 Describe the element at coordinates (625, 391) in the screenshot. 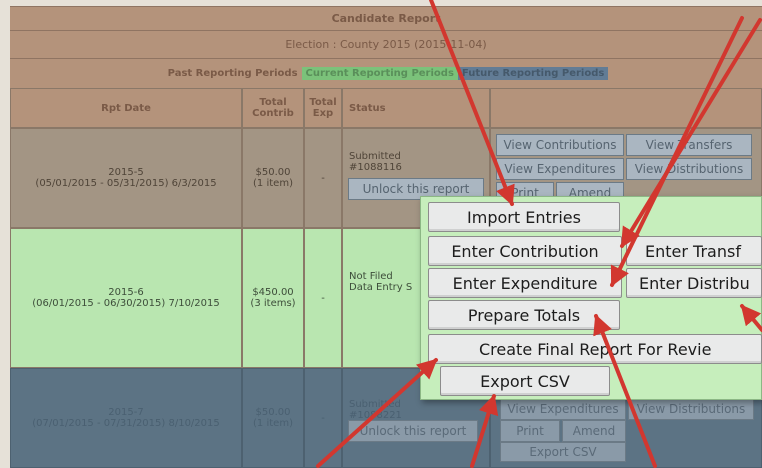

I see `arrow-prepare-totals` at that location.